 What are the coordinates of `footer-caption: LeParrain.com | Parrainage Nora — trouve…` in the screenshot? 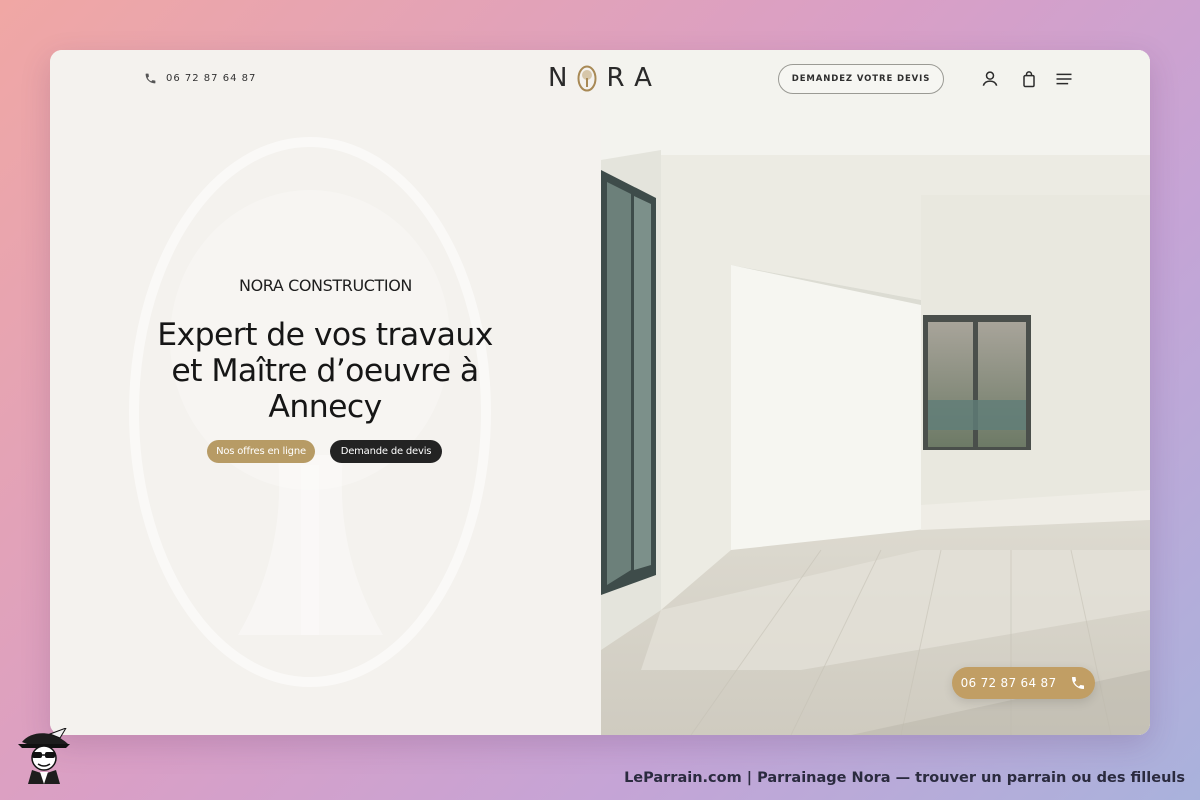 It's located at (904, 778).